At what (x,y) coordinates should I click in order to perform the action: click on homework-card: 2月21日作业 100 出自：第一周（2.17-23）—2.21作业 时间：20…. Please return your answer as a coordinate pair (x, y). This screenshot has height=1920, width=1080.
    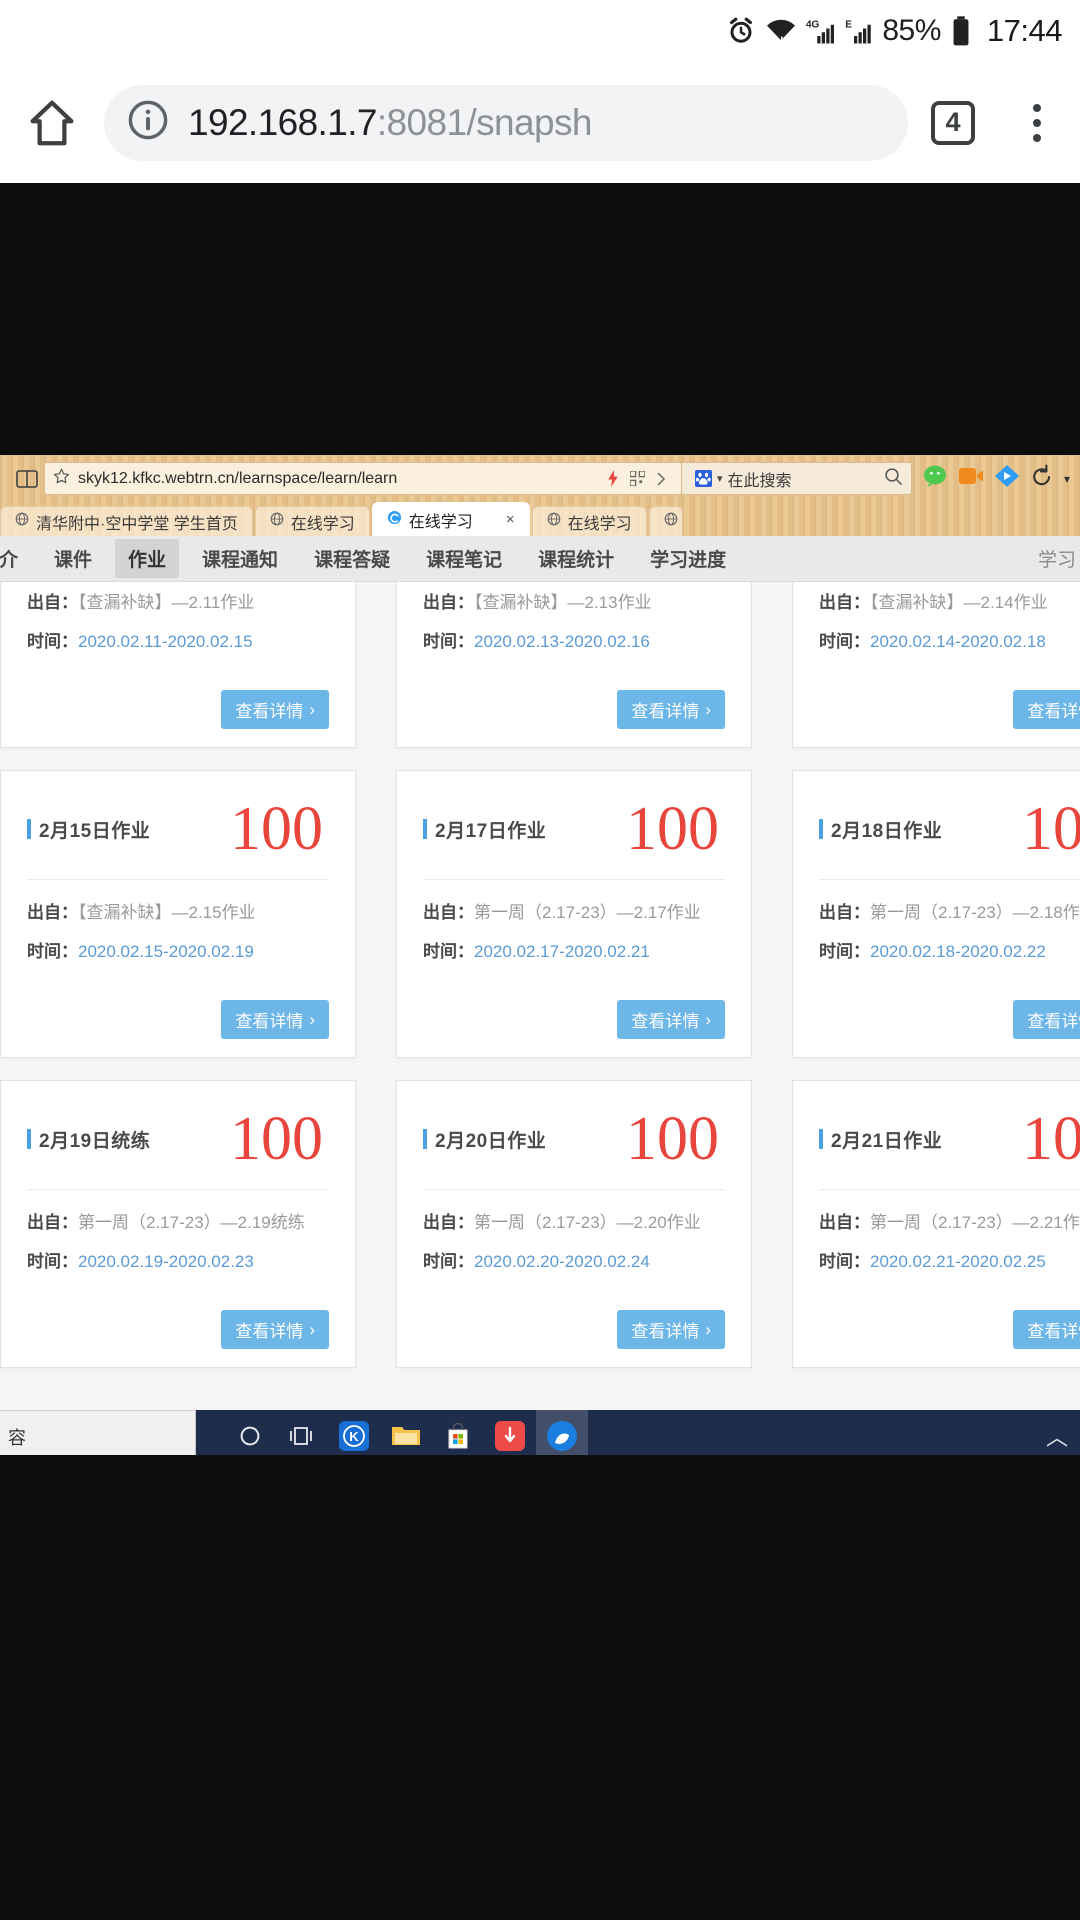
    Looking at the image, I should click on (936, 1224).